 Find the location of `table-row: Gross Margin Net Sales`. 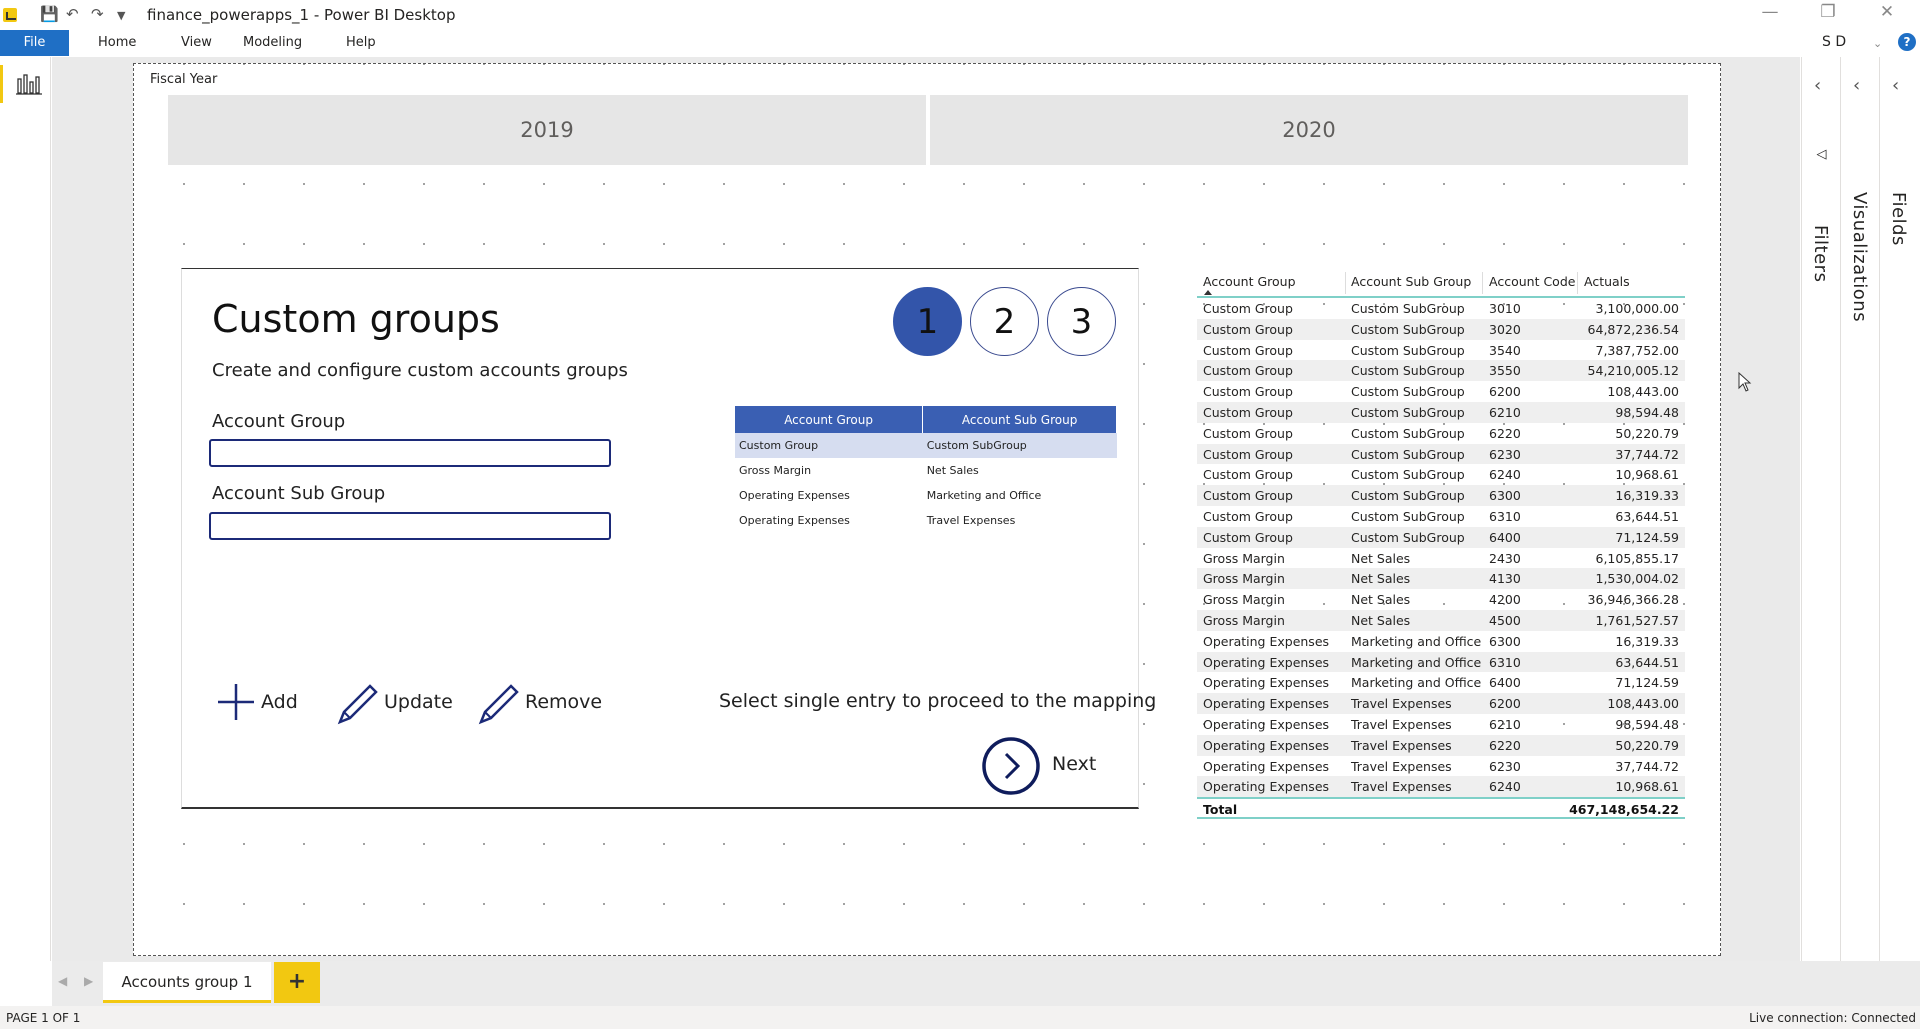

table-row: Gross Margin Net Sales is located at coordinates (926, 470).